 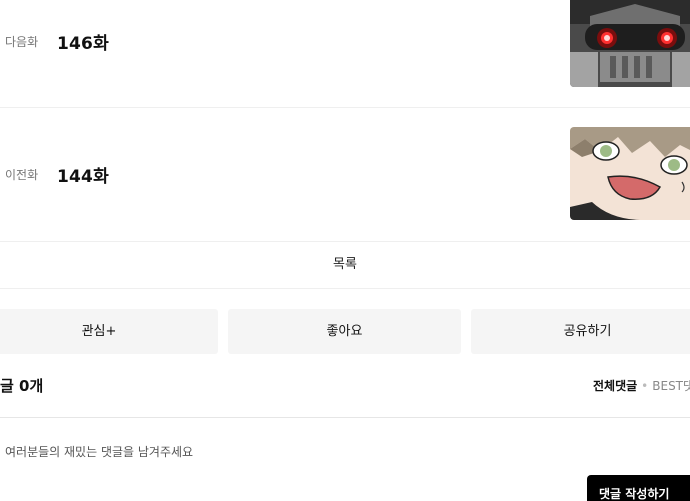 I want to click on next-episode-thumbnail, so click(x=630, y=43).